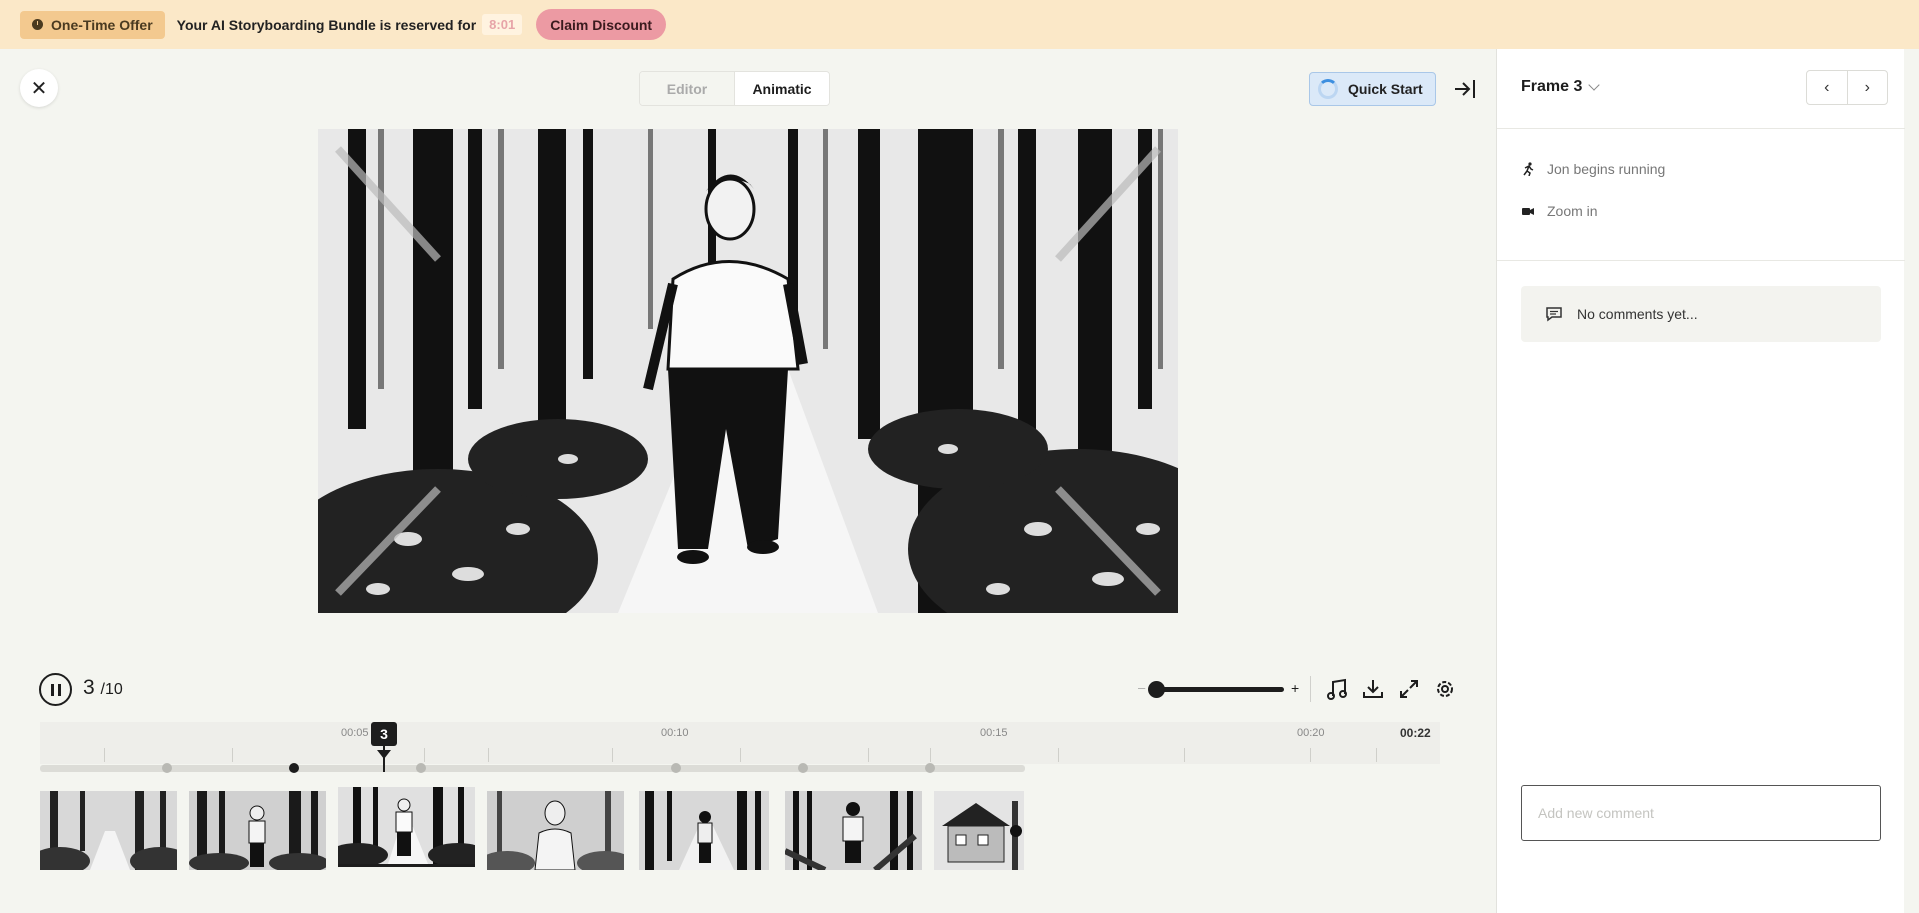  Describe the element at coordinates (89, 687) in the screenshot. I see `current-frame: 3` at that location.